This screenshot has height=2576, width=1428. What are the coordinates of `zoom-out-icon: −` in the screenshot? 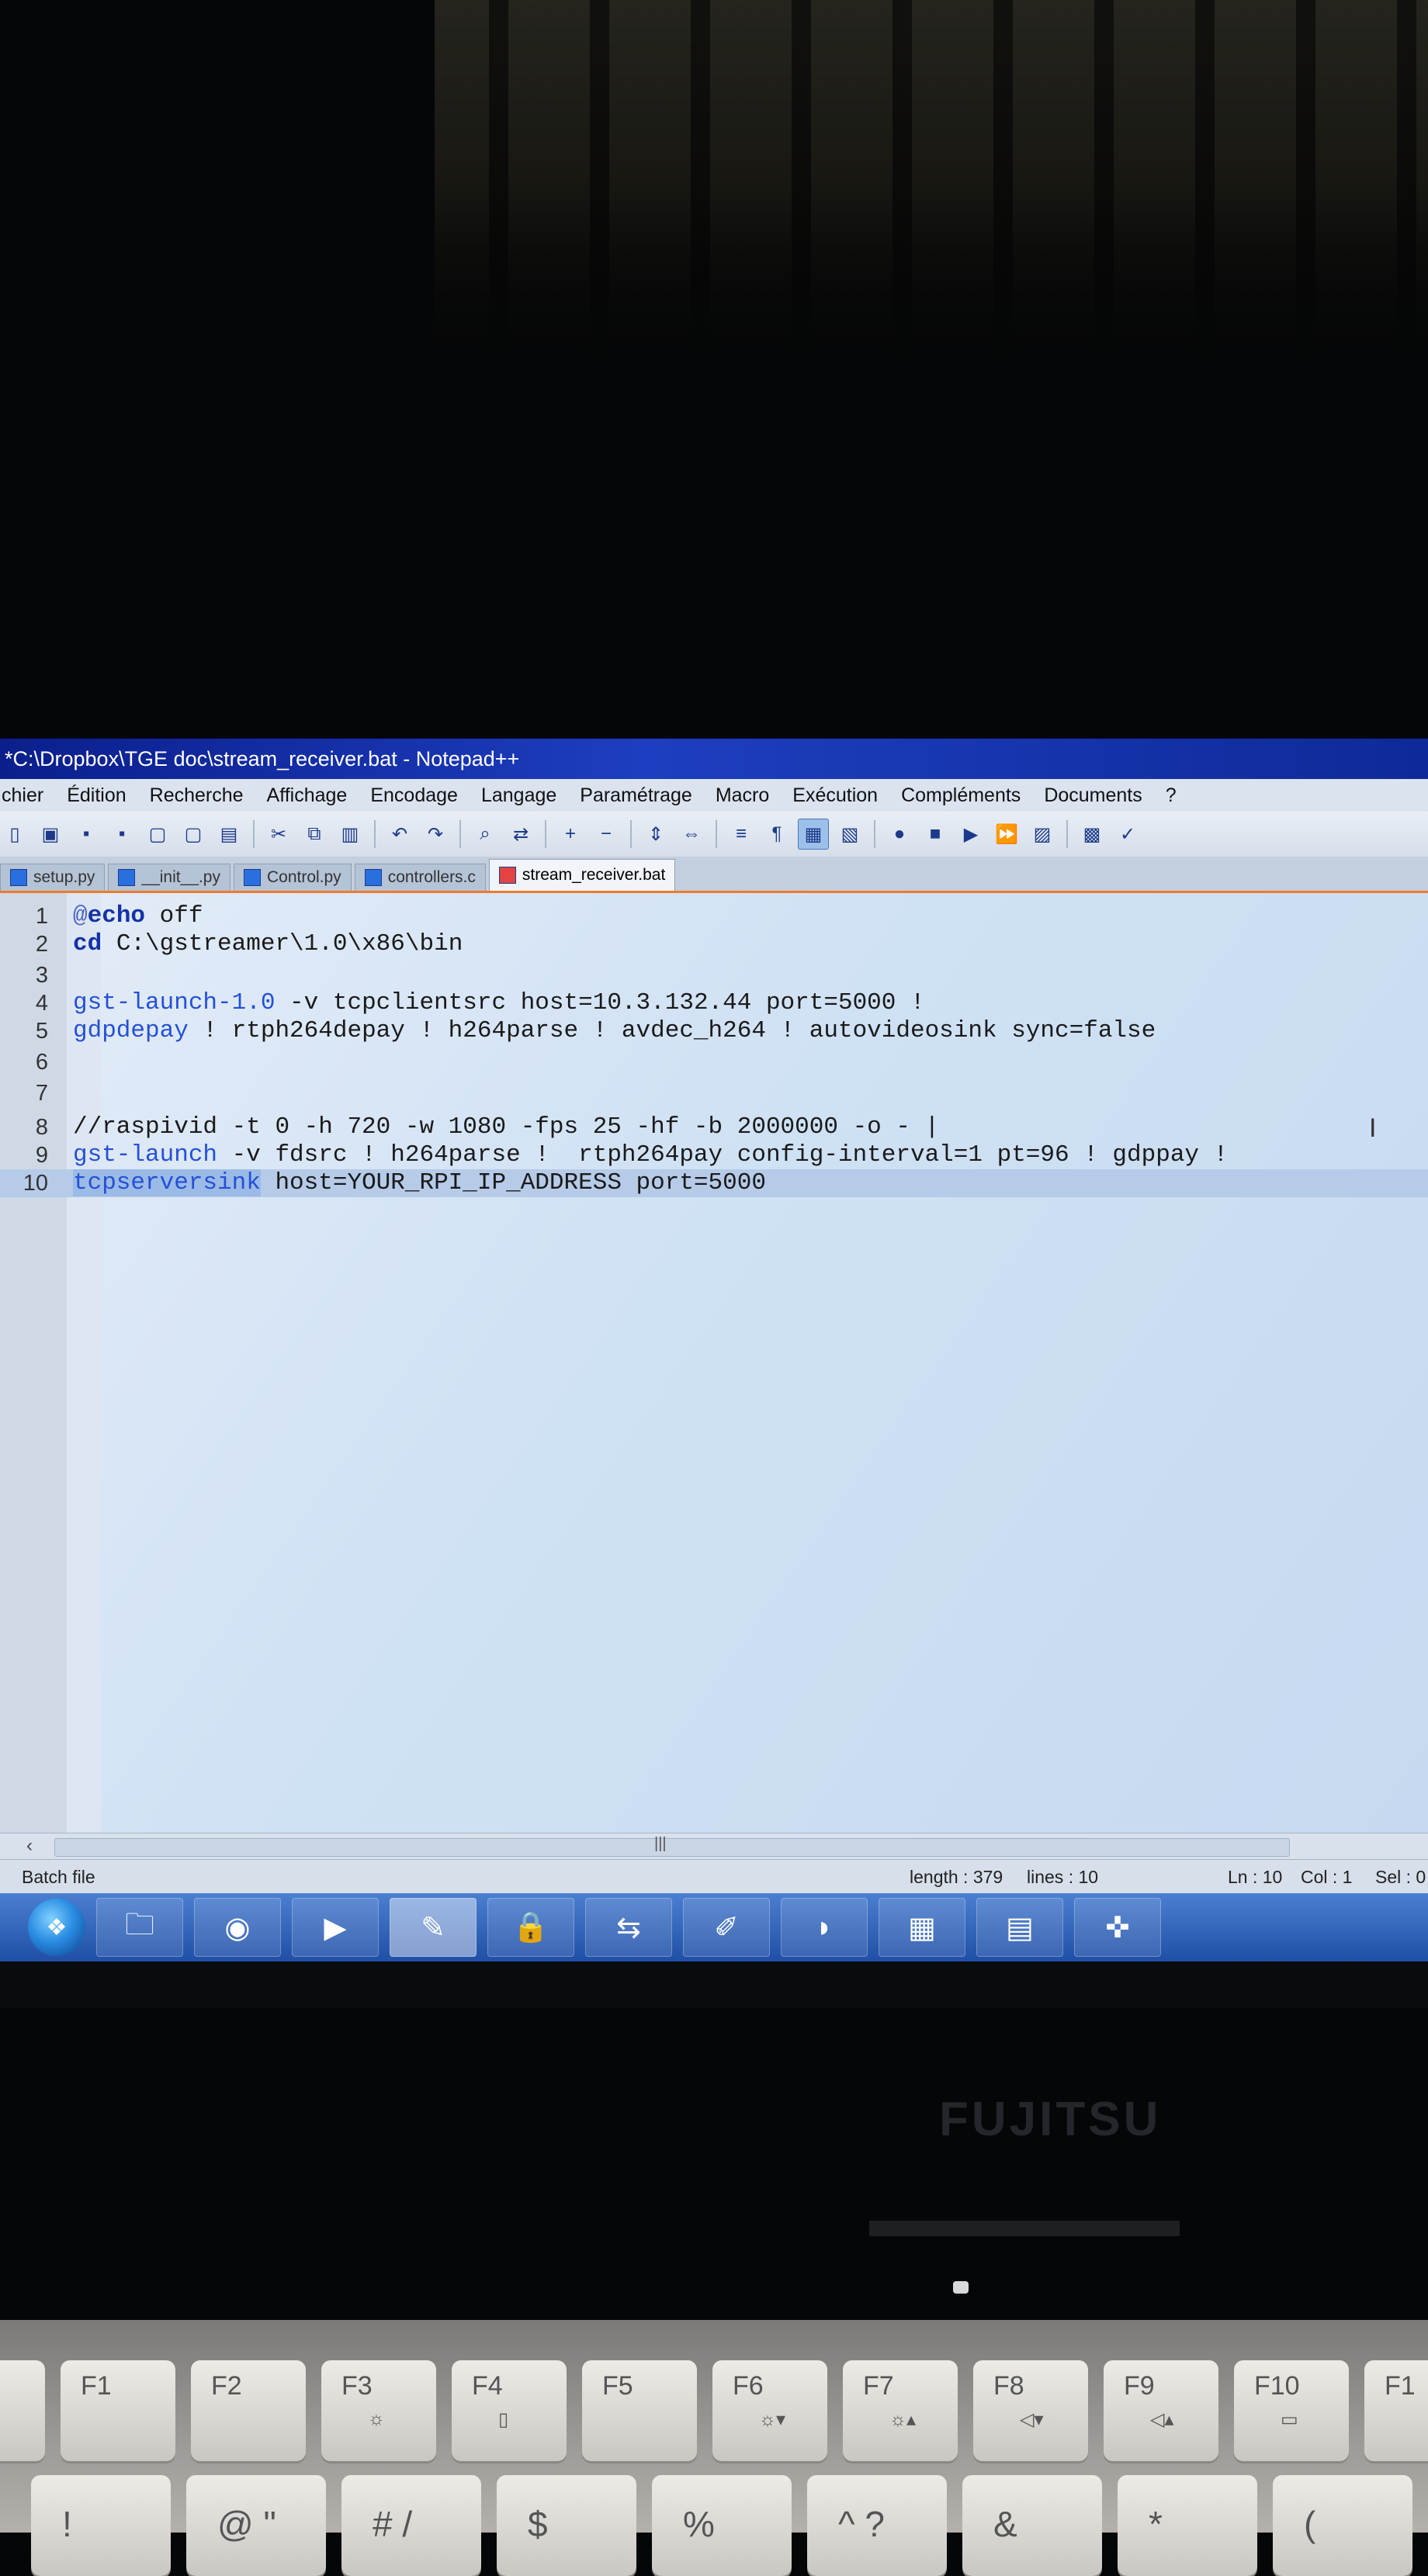 It's located at (606, 834).